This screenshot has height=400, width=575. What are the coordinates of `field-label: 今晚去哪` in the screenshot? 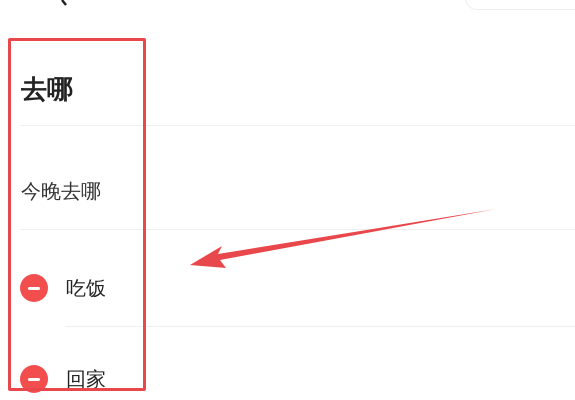 It's located at (61, 191).